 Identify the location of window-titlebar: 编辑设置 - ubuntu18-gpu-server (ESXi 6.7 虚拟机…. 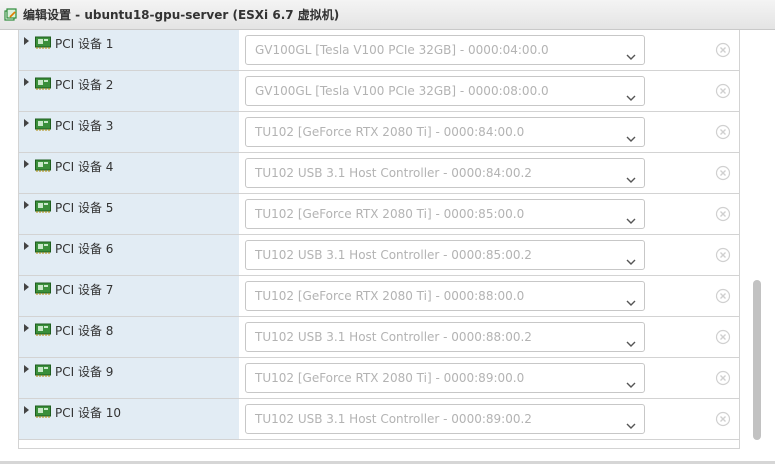
(387, 15).